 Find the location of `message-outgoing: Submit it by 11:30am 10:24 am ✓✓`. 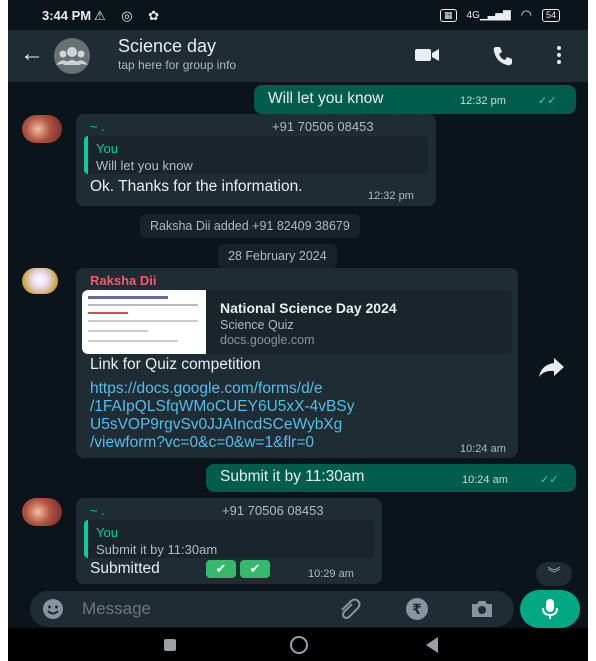

message-outgoing: Submit it by 11:30am 10:24 am ✓✓ is located at coordinates (391, 478).